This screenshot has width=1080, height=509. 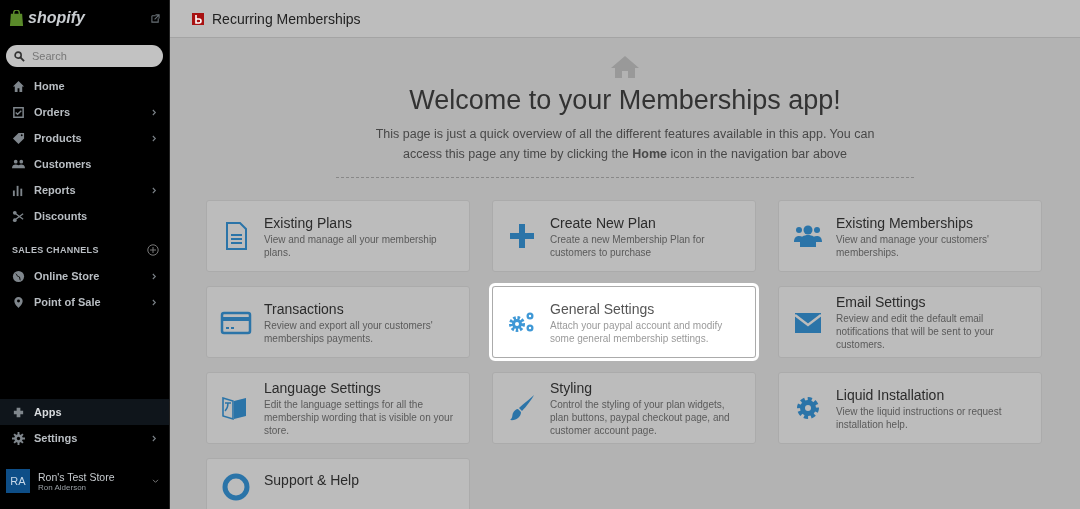 What do you see at coordinates (913, 245) in the screenshot?
I see `card-description: View and manage your customers' memberships.` at bounding box center [913, 245].